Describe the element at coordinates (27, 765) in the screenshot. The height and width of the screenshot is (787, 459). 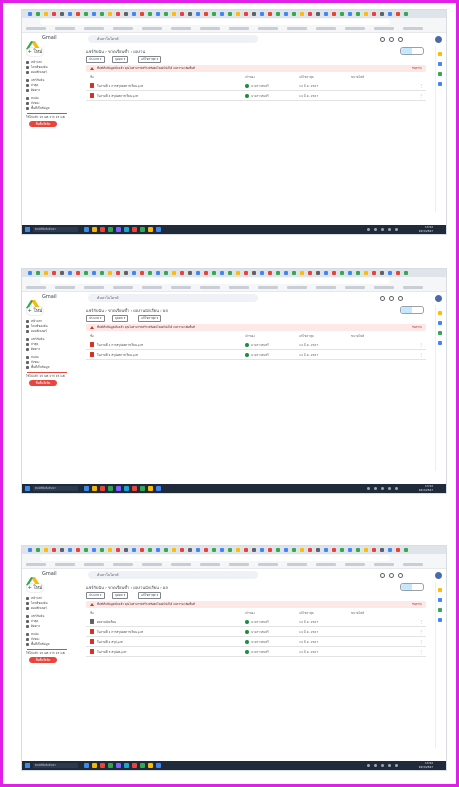
I see `windows-start-icon` at that location.